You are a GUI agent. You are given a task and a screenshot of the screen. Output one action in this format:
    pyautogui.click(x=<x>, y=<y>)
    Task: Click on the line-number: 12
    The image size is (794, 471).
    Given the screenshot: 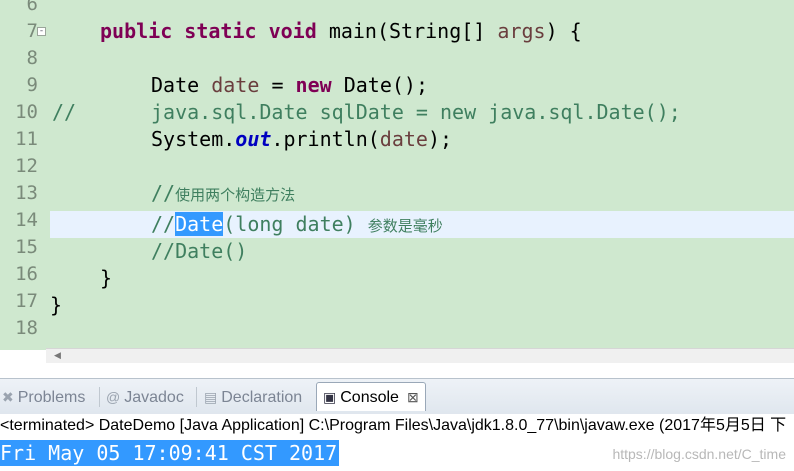 What is the action you would take?
    pyautogui.click(x=26, y=166)
    